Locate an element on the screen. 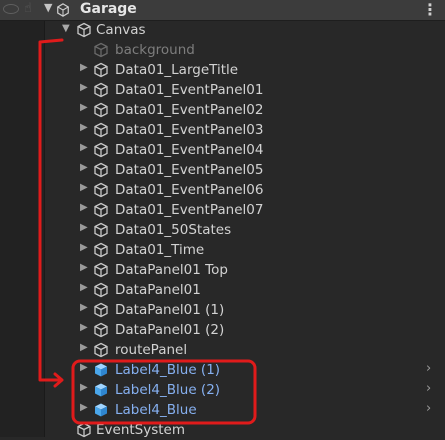 The width and height of the screenshot is (445, 440). hierarchy-item: ▶ Data01_EventPanel05 is located at coordinates (222, 170).